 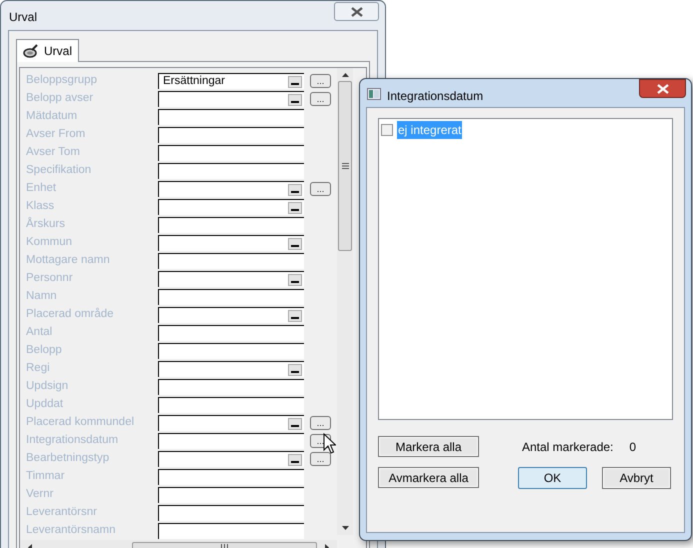 What do you see at coordinates (48, 50) in the screenshot?
I see `tab: Urval` at bounding box center [48, 50].